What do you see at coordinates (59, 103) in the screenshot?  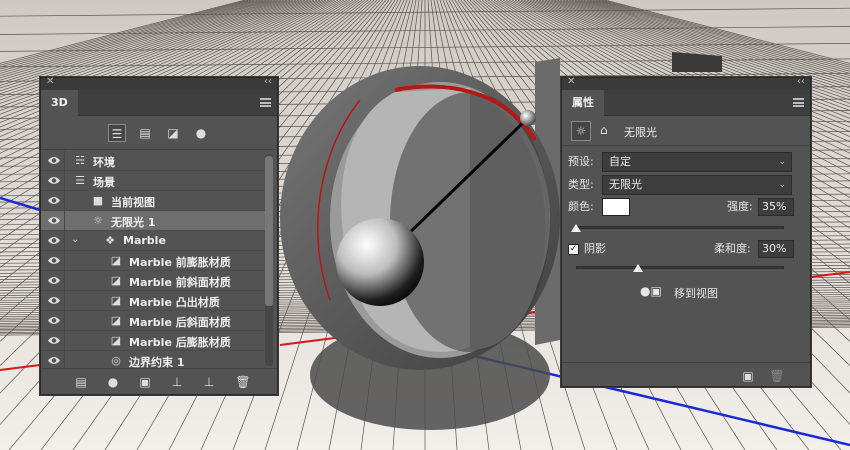 I see `tab-3d: 3D` at bounding box center [59, 103].